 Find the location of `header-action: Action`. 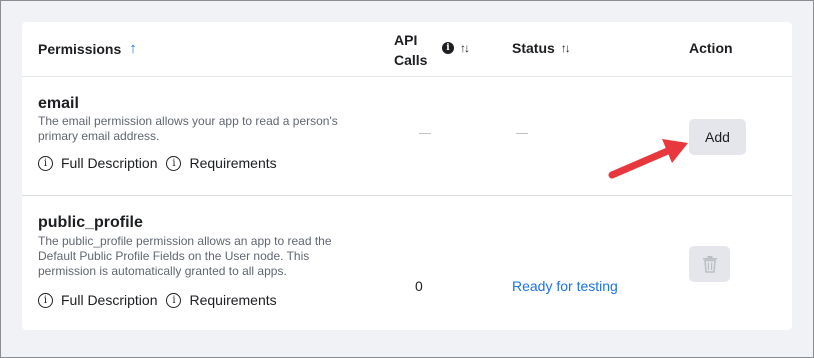

header-action: Action is located at coordinates (711, 48).